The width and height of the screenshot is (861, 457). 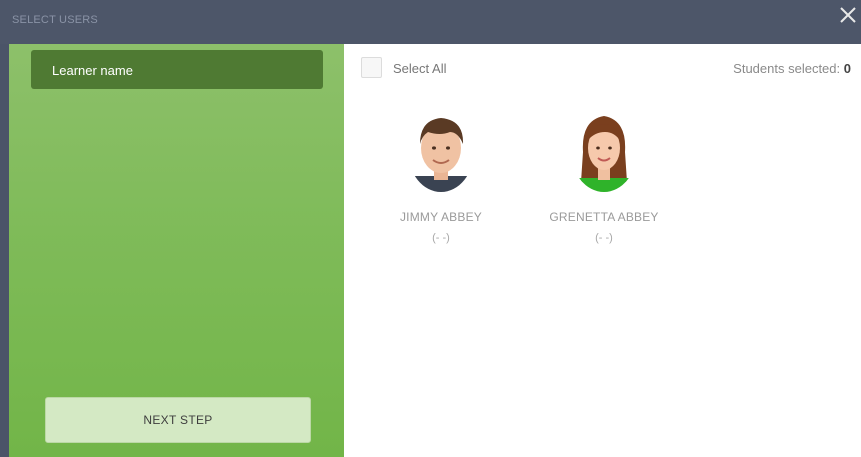 I want to click on student-card: GRENETTA ABBEY (- -), so click(x=604, y=185).